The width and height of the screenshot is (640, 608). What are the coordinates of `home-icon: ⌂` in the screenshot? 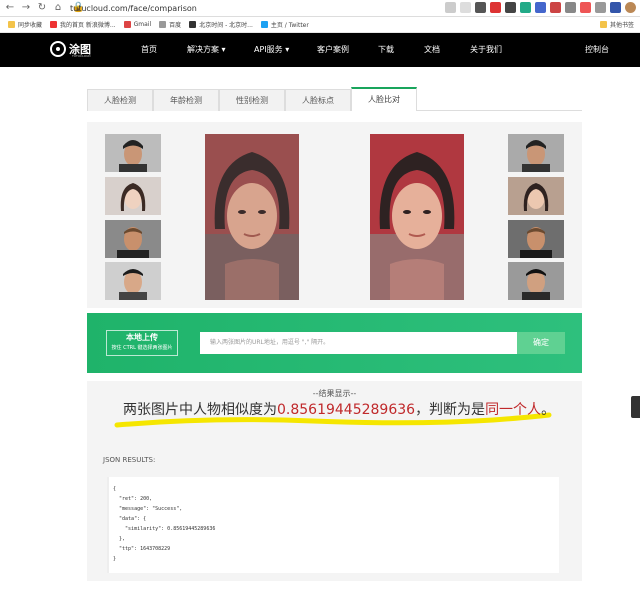 It's located at (58, 8).